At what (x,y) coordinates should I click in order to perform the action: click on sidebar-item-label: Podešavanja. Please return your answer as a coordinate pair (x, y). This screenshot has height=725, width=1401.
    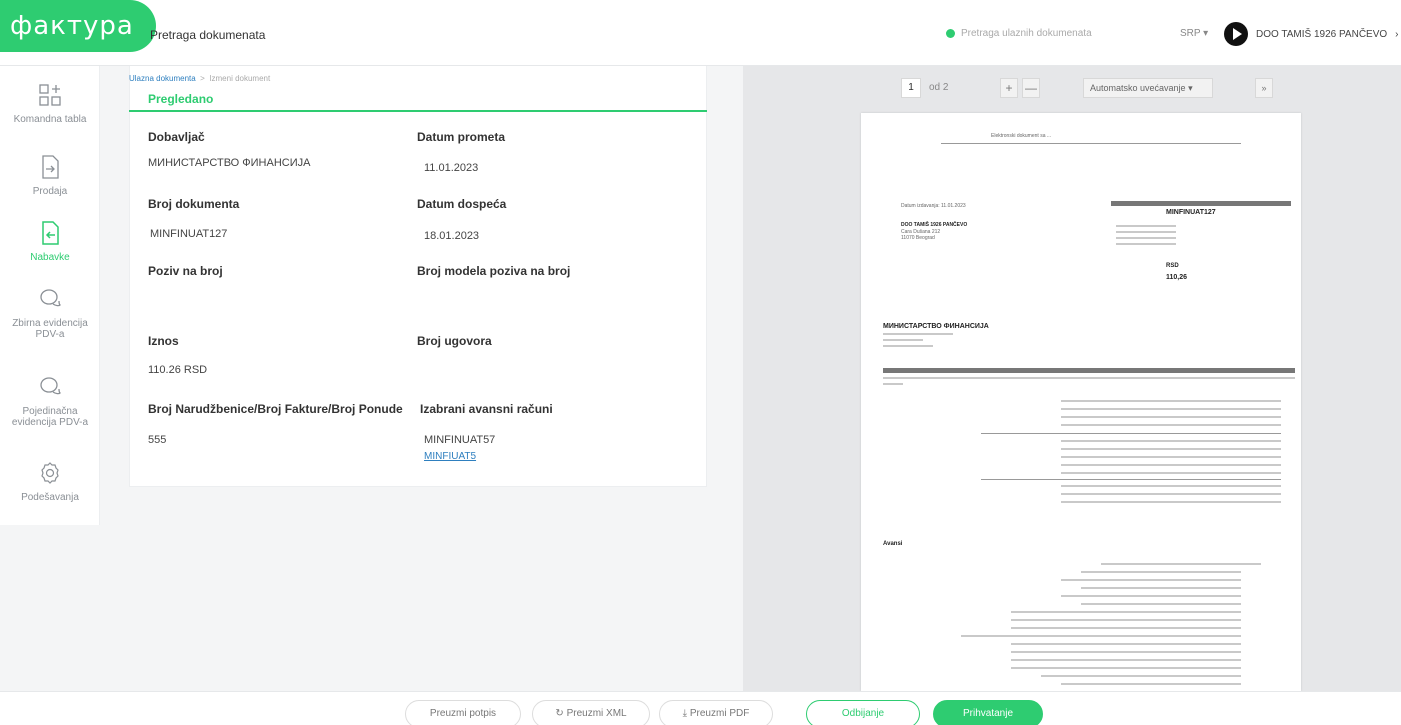
    Looking at the image, I should click on (50, 497).